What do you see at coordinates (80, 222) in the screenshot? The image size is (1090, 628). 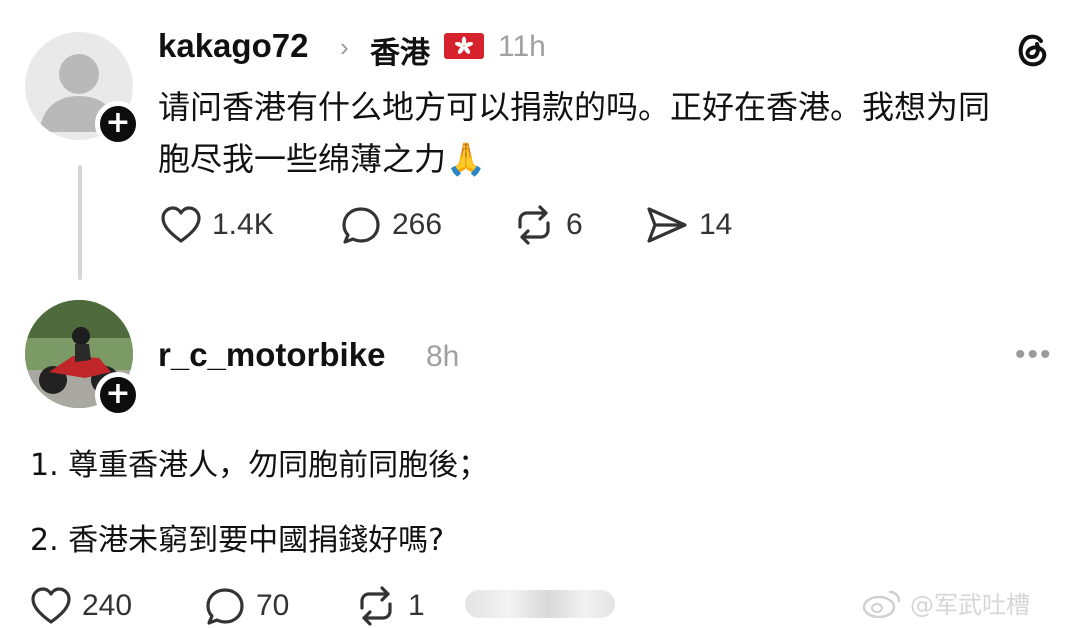 I see `thread-connector-line` at bounding box center [80, 222].